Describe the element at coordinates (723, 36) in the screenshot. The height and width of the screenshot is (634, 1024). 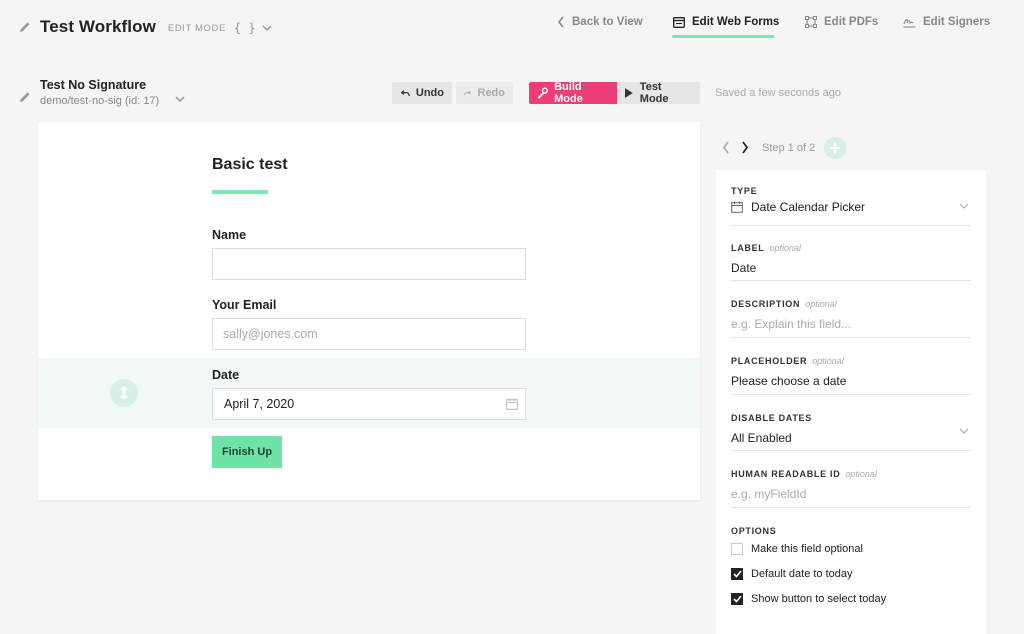
I see `active-tab-underline` at that location.